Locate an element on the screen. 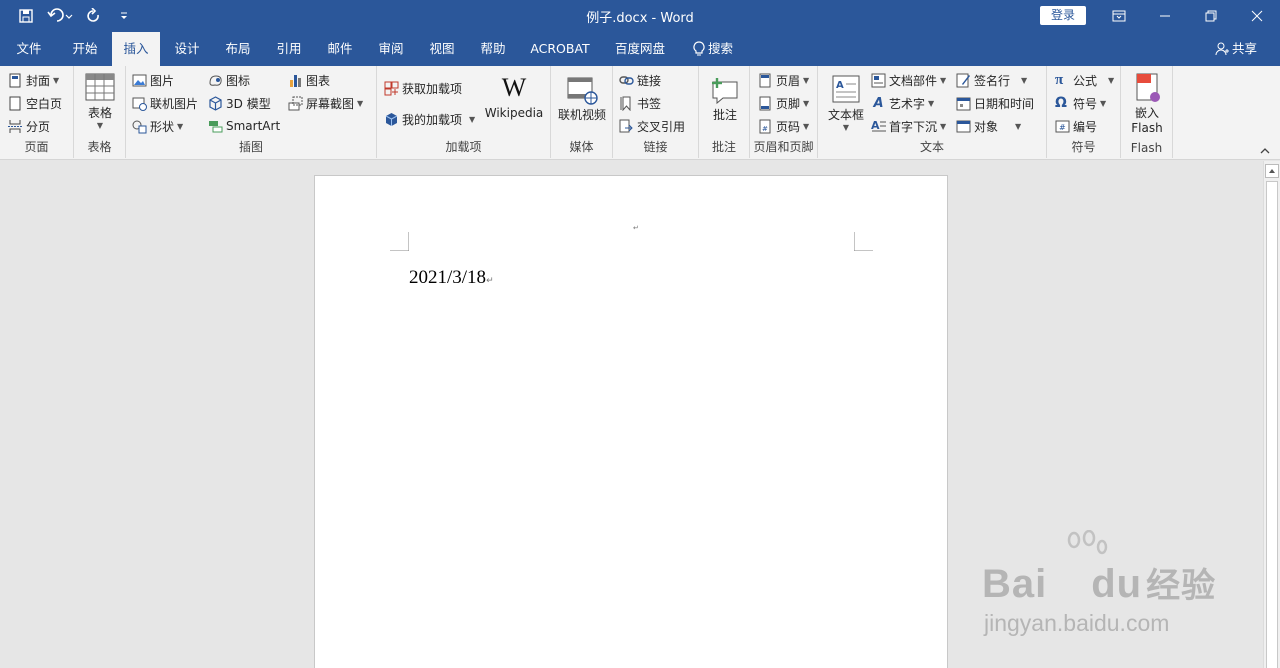 The image size is (1280, 668). wordart-button: A 艺术字 ▼ is located at coordinates (902, 103).